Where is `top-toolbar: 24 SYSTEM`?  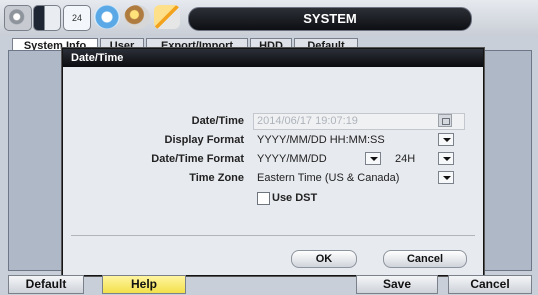
top-toolbar: 24 SYSTEM is located at coordinates (269, 18).